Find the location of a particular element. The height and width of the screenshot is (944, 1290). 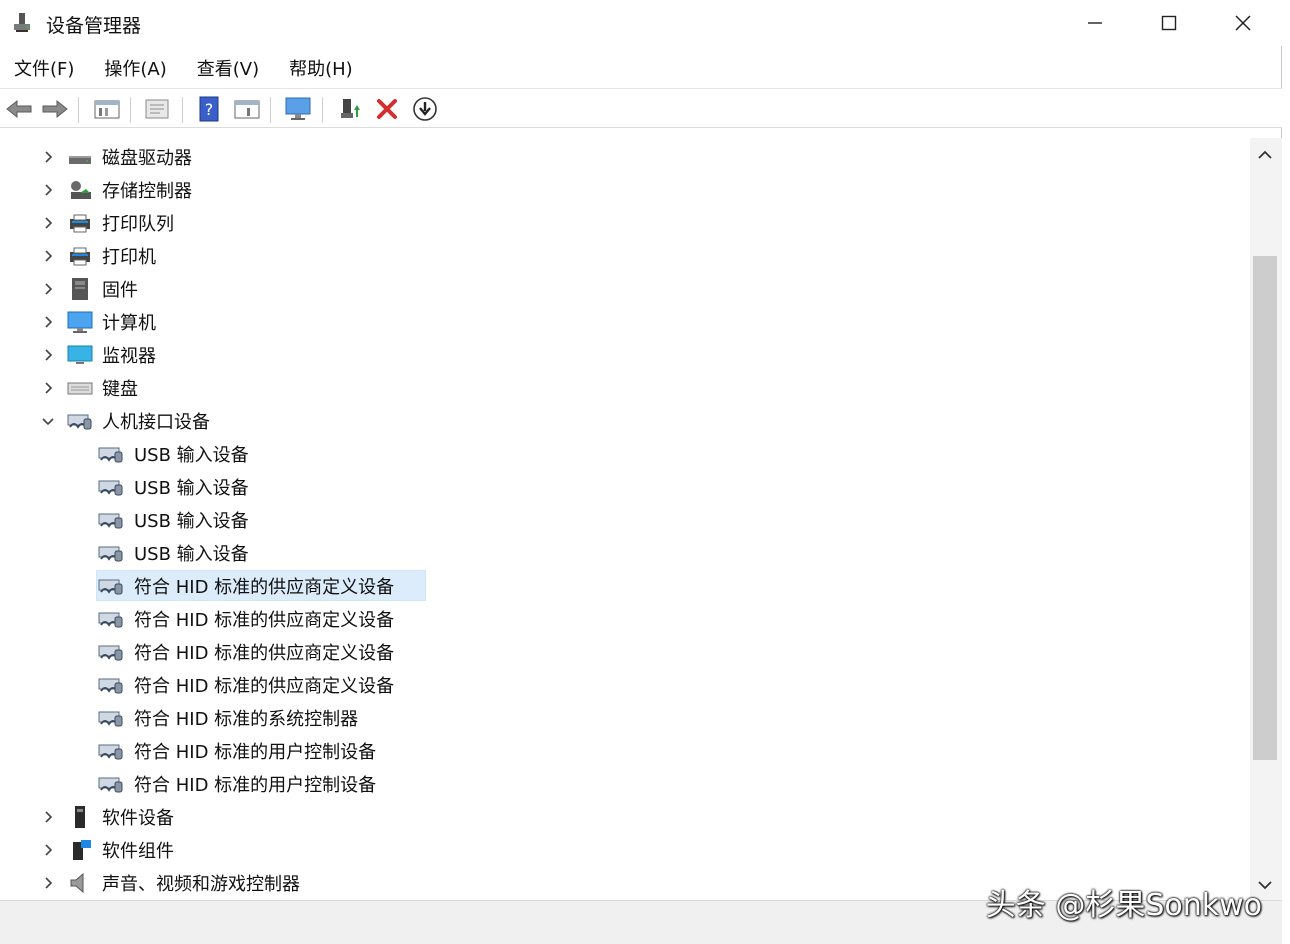

chevron-down-icon is located at coordinates (48, 421).